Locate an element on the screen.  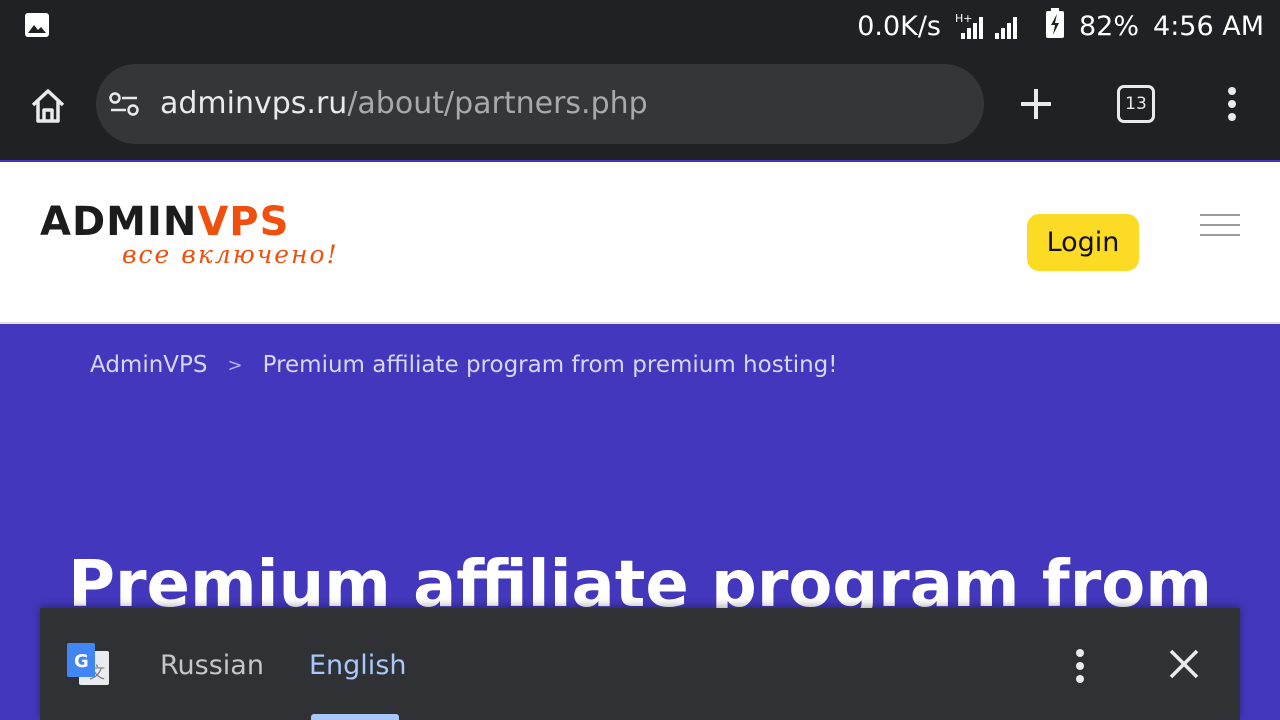
translate-options-icon is located at coordinates (1080, 666).